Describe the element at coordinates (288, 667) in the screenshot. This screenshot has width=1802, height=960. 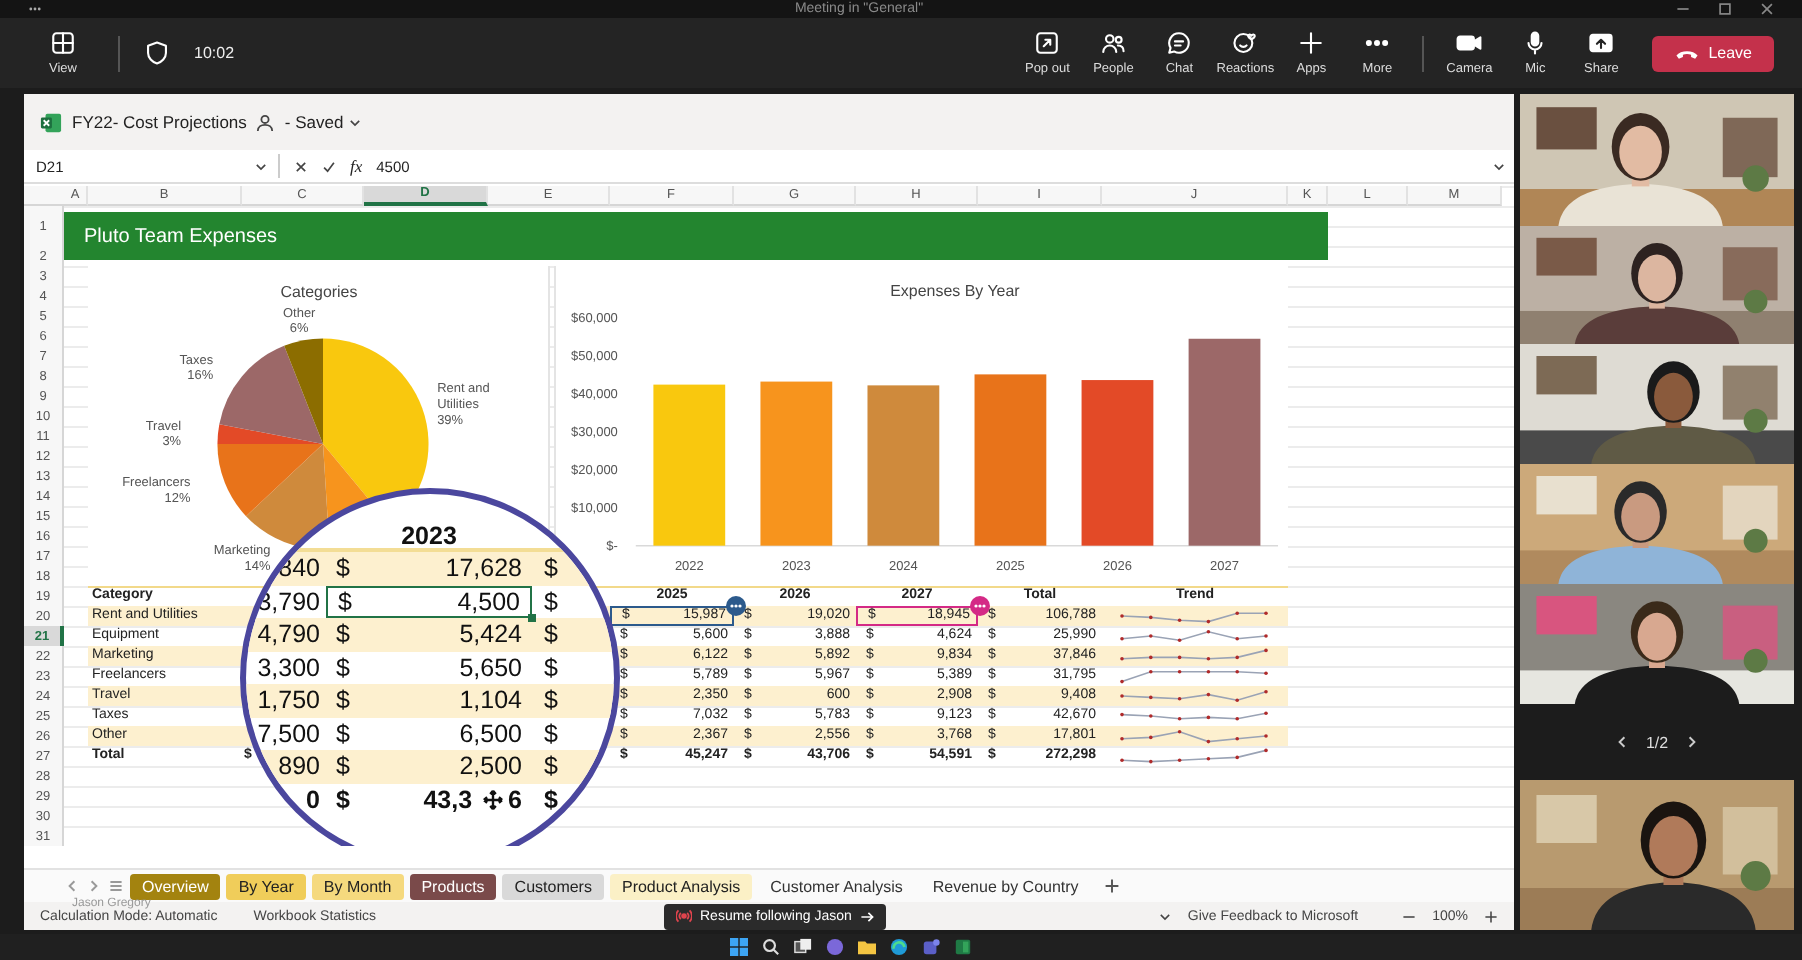
I see `table-cell-text: 3,300` at that location.